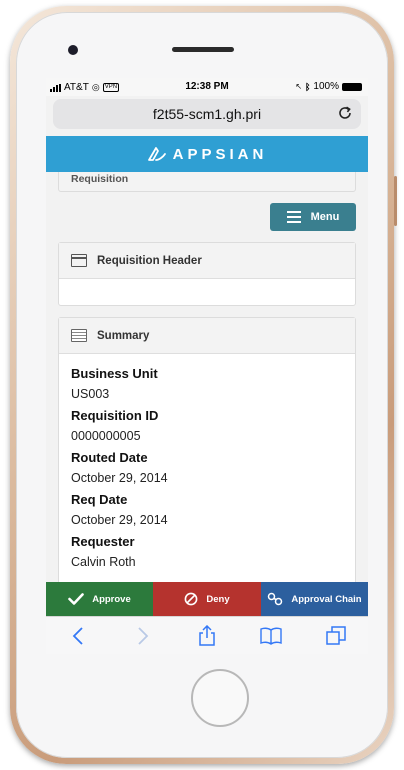 The height and width of the screenshot is (770, 404). I want to click on action-bar: Approve Deny Approval Chain, so click(207, 599).